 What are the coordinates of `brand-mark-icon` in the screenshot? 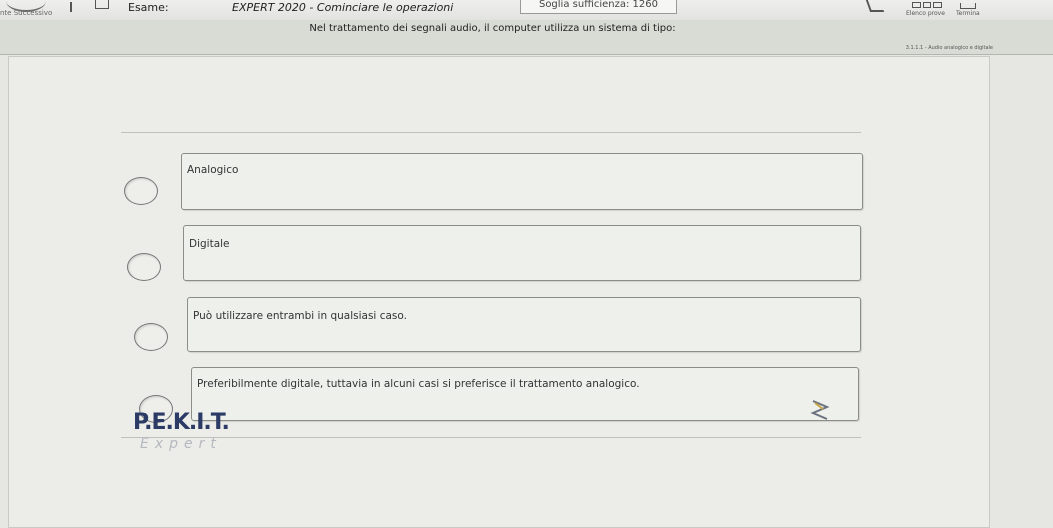 It's located at (820, 410).